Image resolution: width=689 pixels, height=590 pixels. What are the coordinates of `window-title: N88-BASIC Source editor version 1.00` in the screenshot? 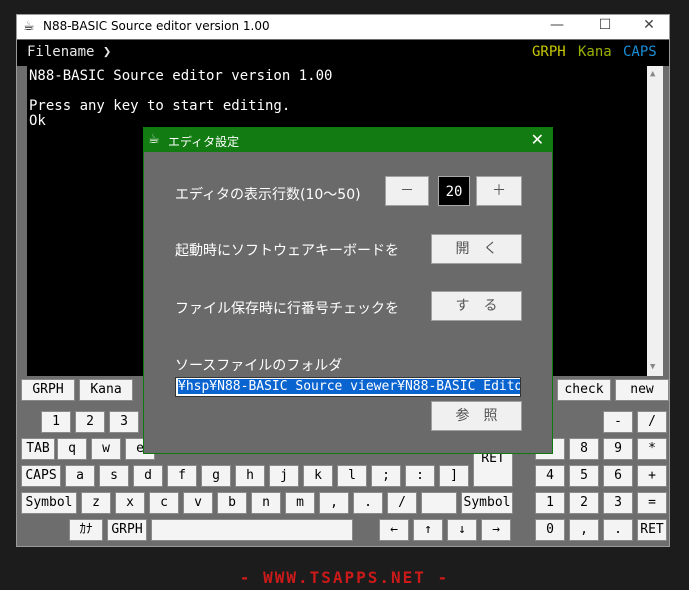 It's located at (156, 26).